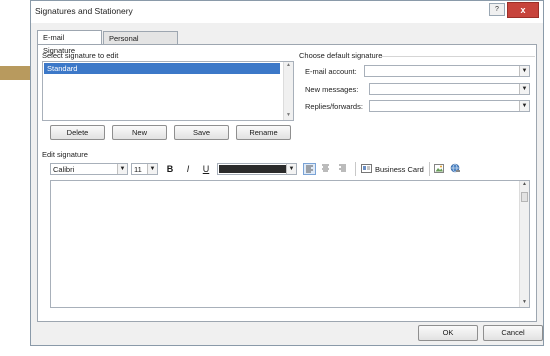 Image resolution: width=550 pixels, height=356 pixels. I want to click on picture-icon, so click(439, 168).